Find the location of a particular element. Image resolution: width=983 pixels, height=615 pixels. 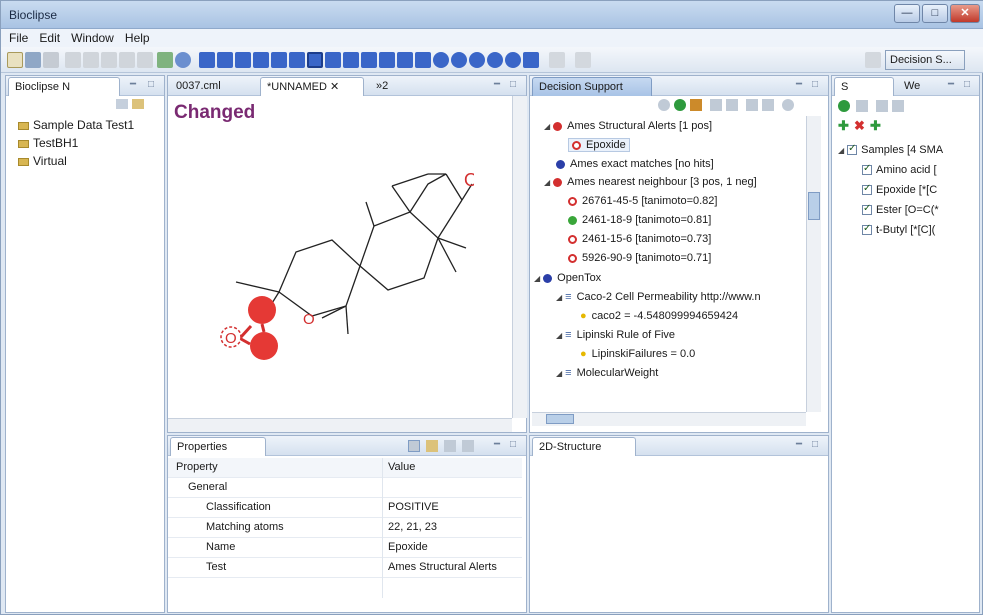

decision-hscroll is located at coordinates (669, 419).